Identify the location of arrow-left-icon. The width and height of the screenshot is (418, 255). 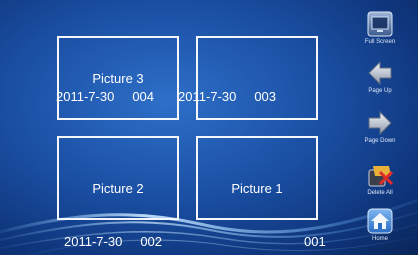
(380, 73).